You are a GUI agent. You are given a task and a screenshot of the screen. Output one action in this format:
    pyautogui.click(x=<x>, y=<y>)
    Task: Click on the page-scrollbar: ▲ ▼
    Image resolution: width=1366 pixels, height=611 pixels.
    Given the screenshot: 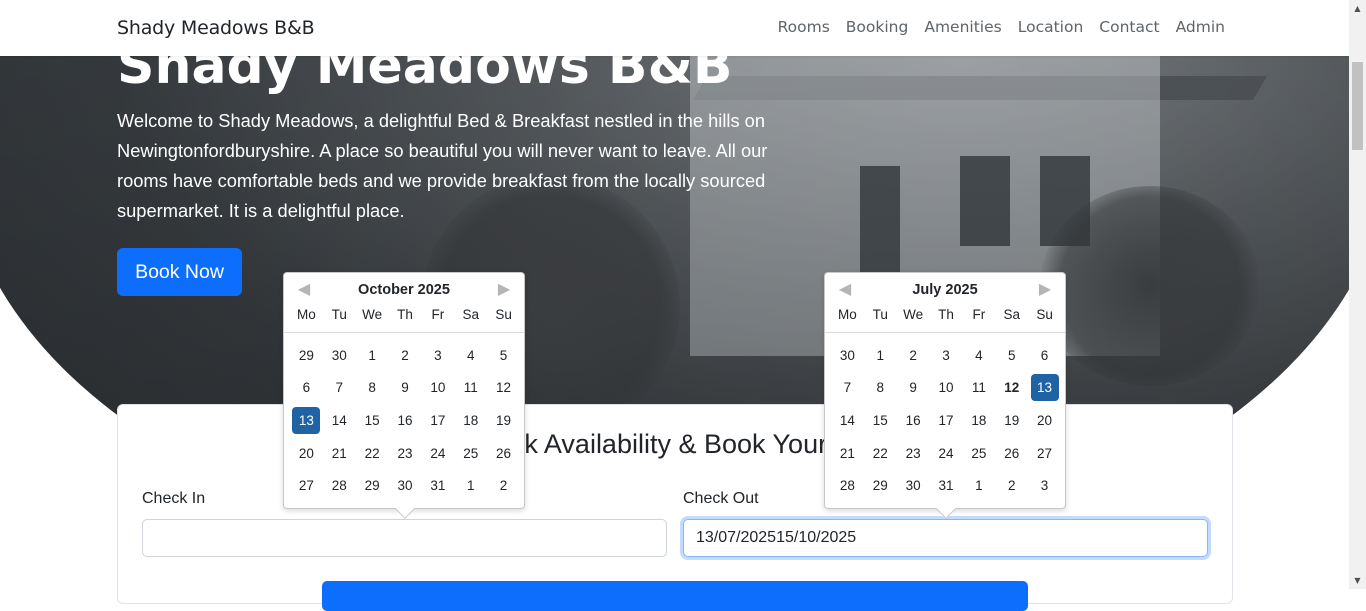 What is the action you would take?
    pyautogui.click(x=1357, y=294)
    